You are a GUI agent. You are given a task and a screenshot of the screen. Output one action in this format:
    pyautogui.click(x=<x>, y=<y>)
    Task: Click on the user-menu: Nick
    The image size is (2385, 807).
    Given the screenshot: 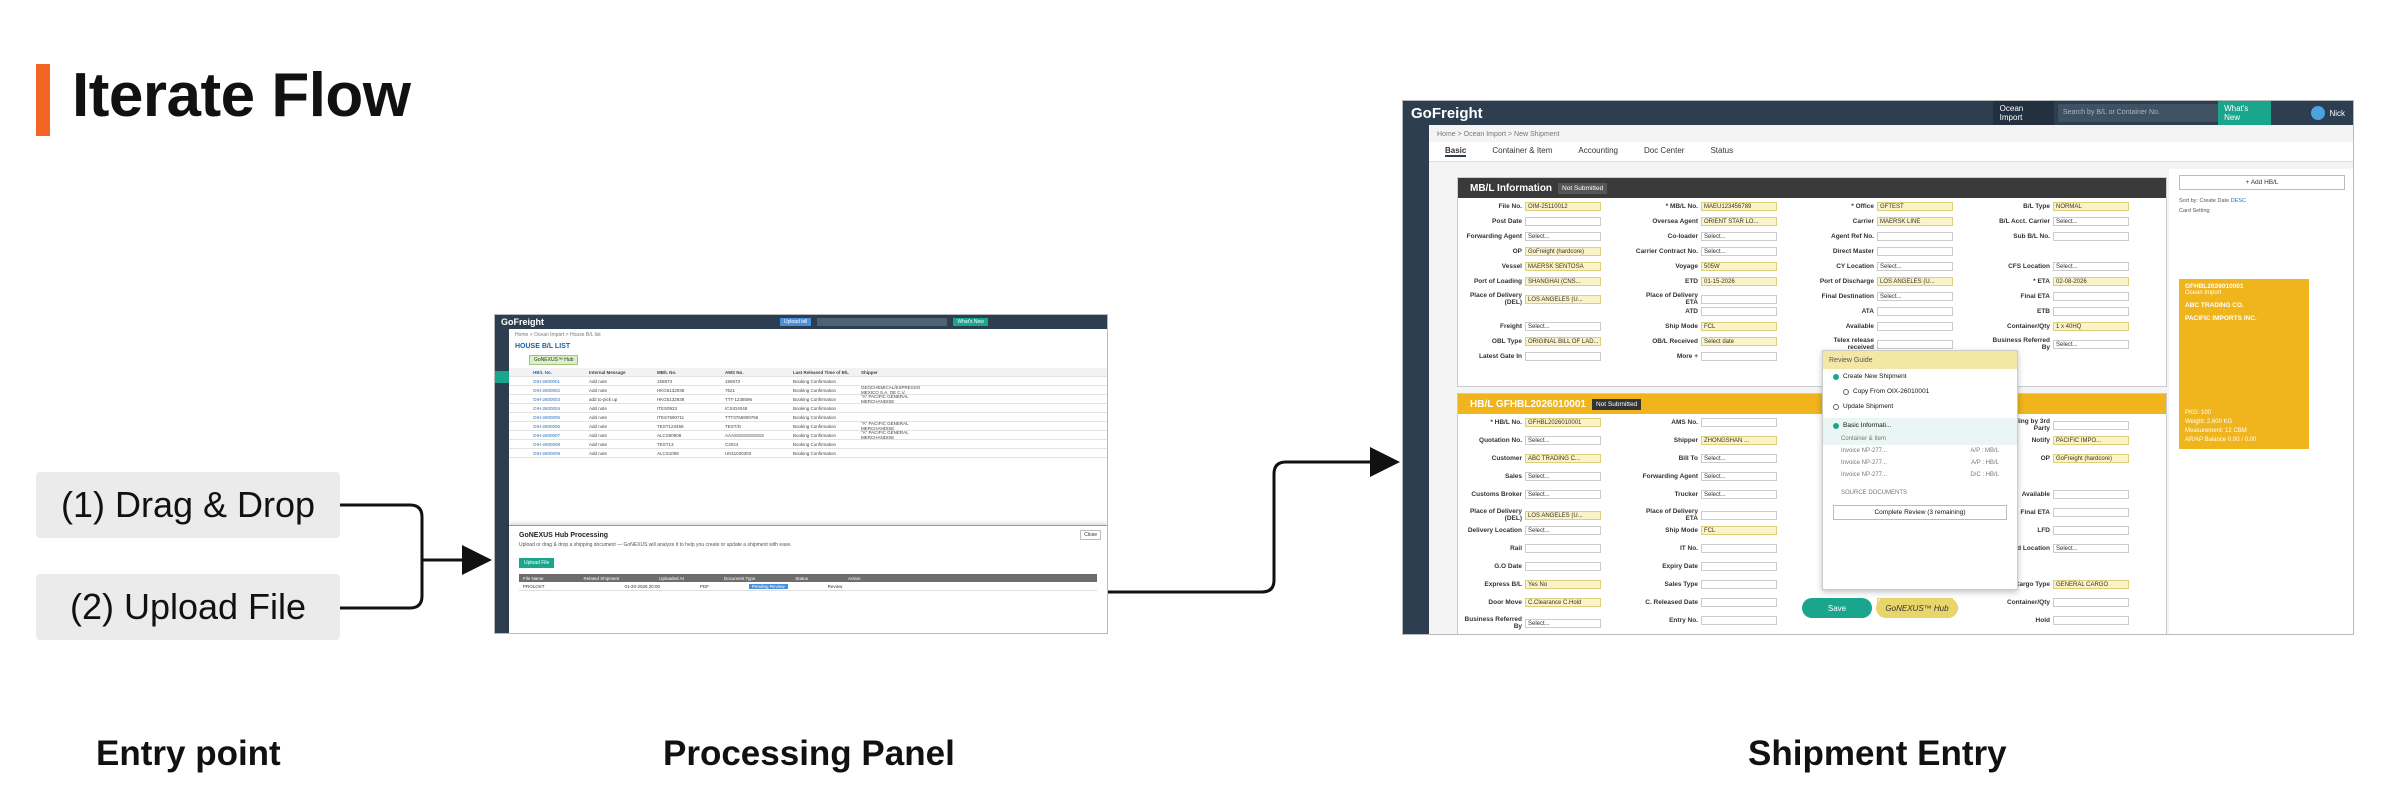 What is the action you would take?
    pyautogui.click(x=2328, y=113)
    